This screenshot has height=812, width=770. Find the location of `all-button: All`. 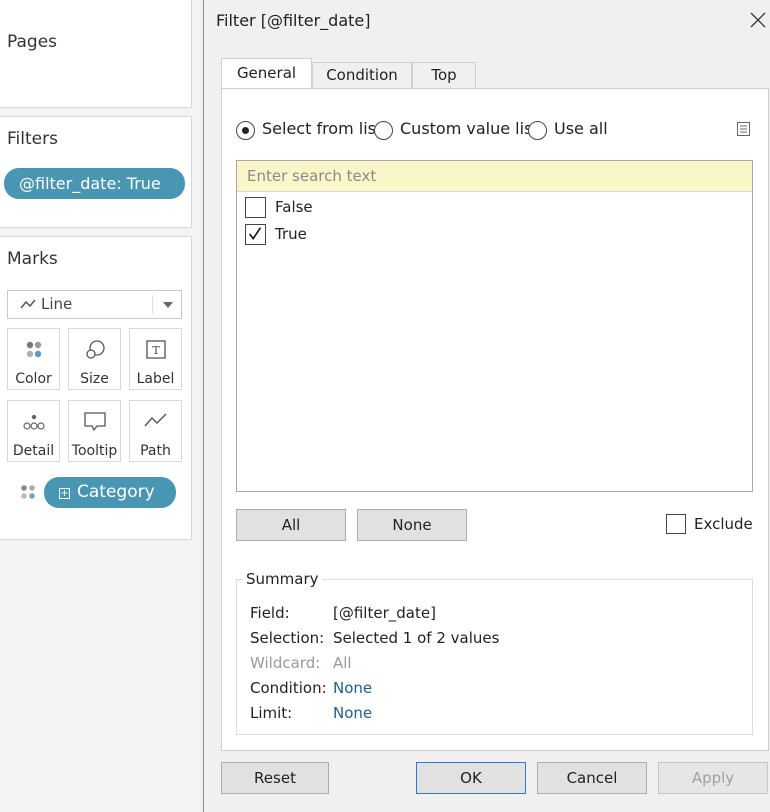

all-button: All is located at coordinates (291, 525).